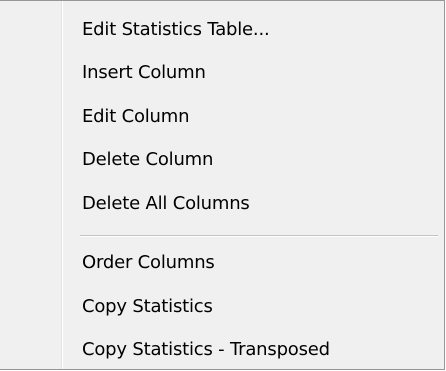 This screenshot has height=371, width=446. I want to click on menu-item-delete-all-columns: Delete All Columns, so click(222, 204).